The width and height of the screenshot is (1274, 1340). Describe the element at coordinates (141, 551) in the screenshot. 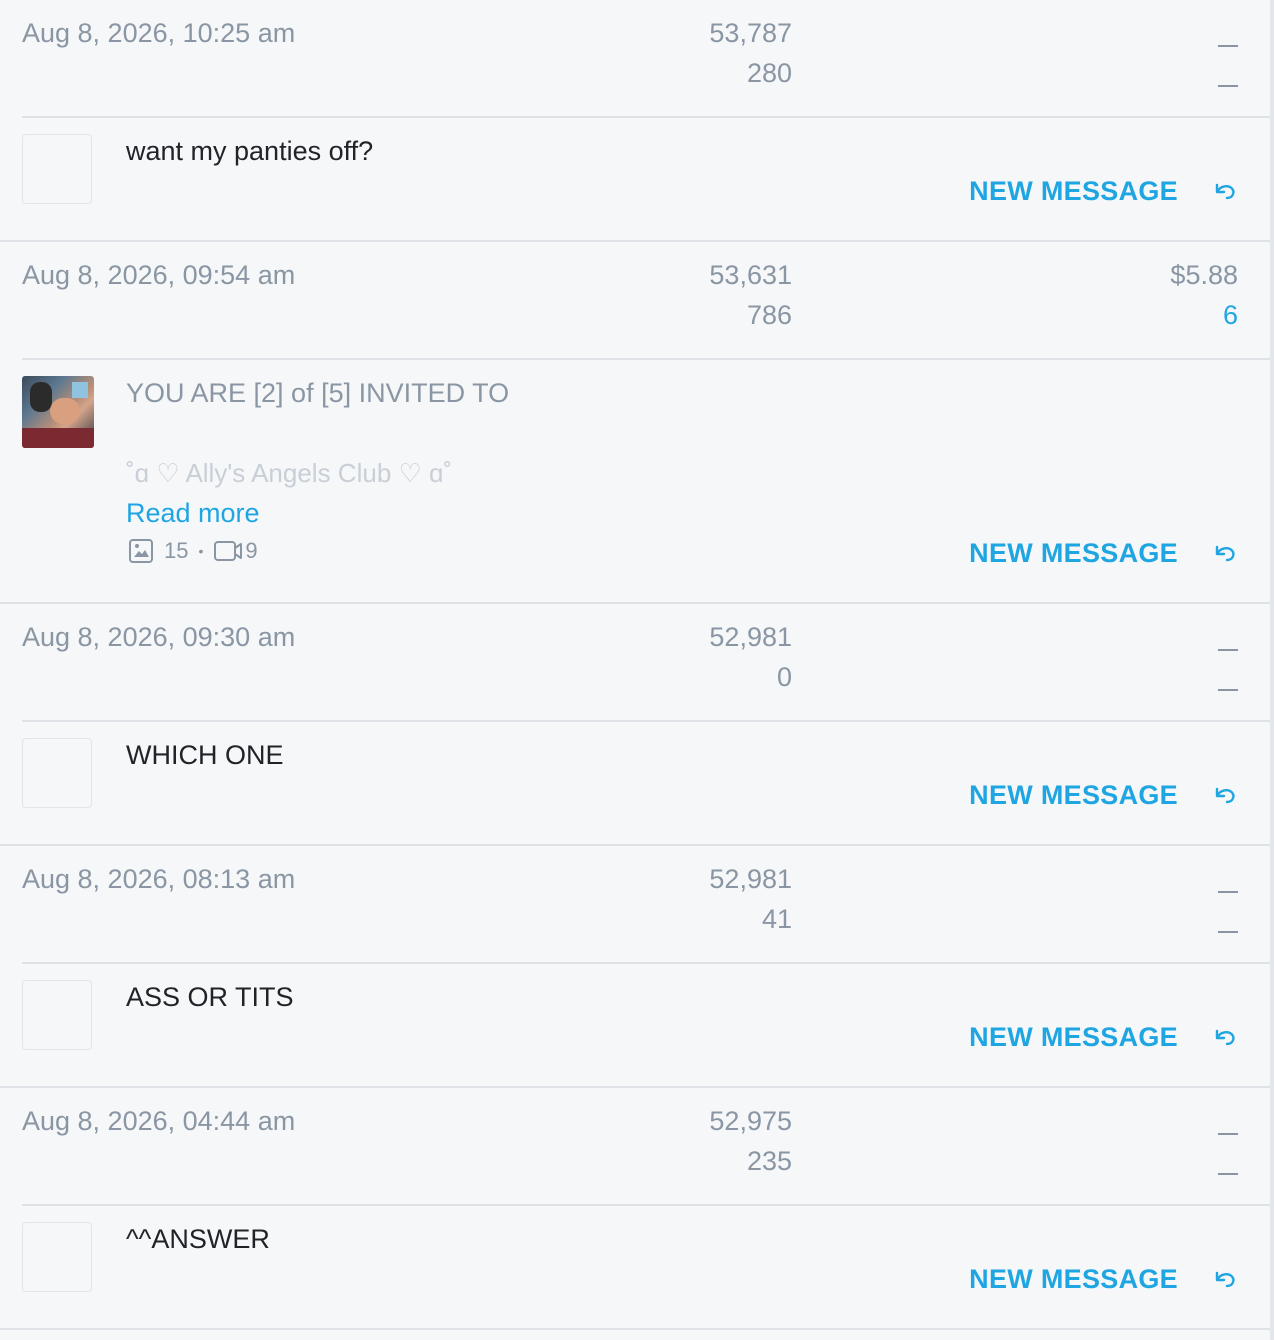

I see `photo-icon` at that location.